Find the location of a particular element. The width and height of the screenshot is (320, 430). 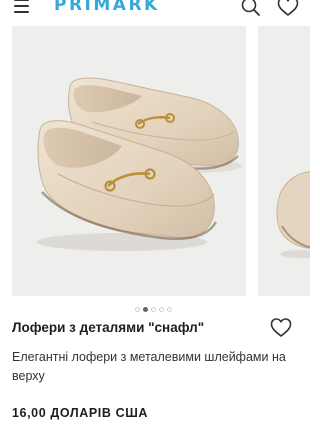

brand-logo: PRIMARK is located at coordinates (107, 7).